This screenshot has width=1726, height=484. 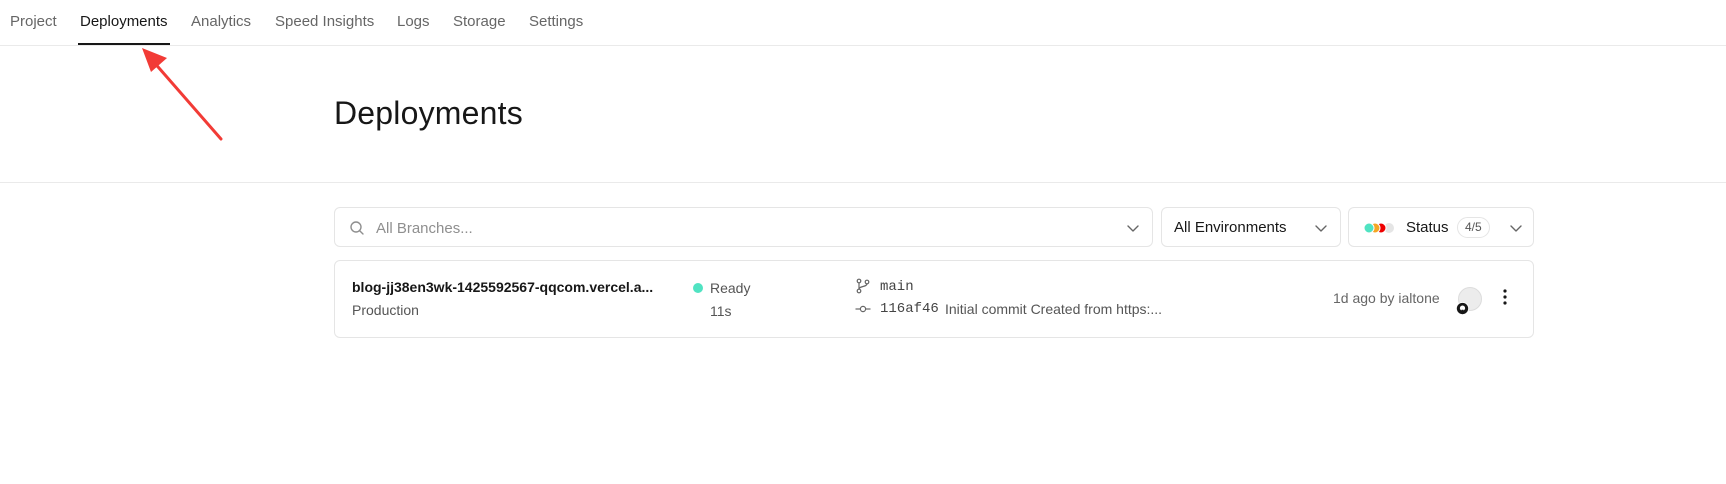 What do you see at coordinates (413, 21) in the screenshot?
I see `tab-logs: Logs` at bounding box center [413, 21].